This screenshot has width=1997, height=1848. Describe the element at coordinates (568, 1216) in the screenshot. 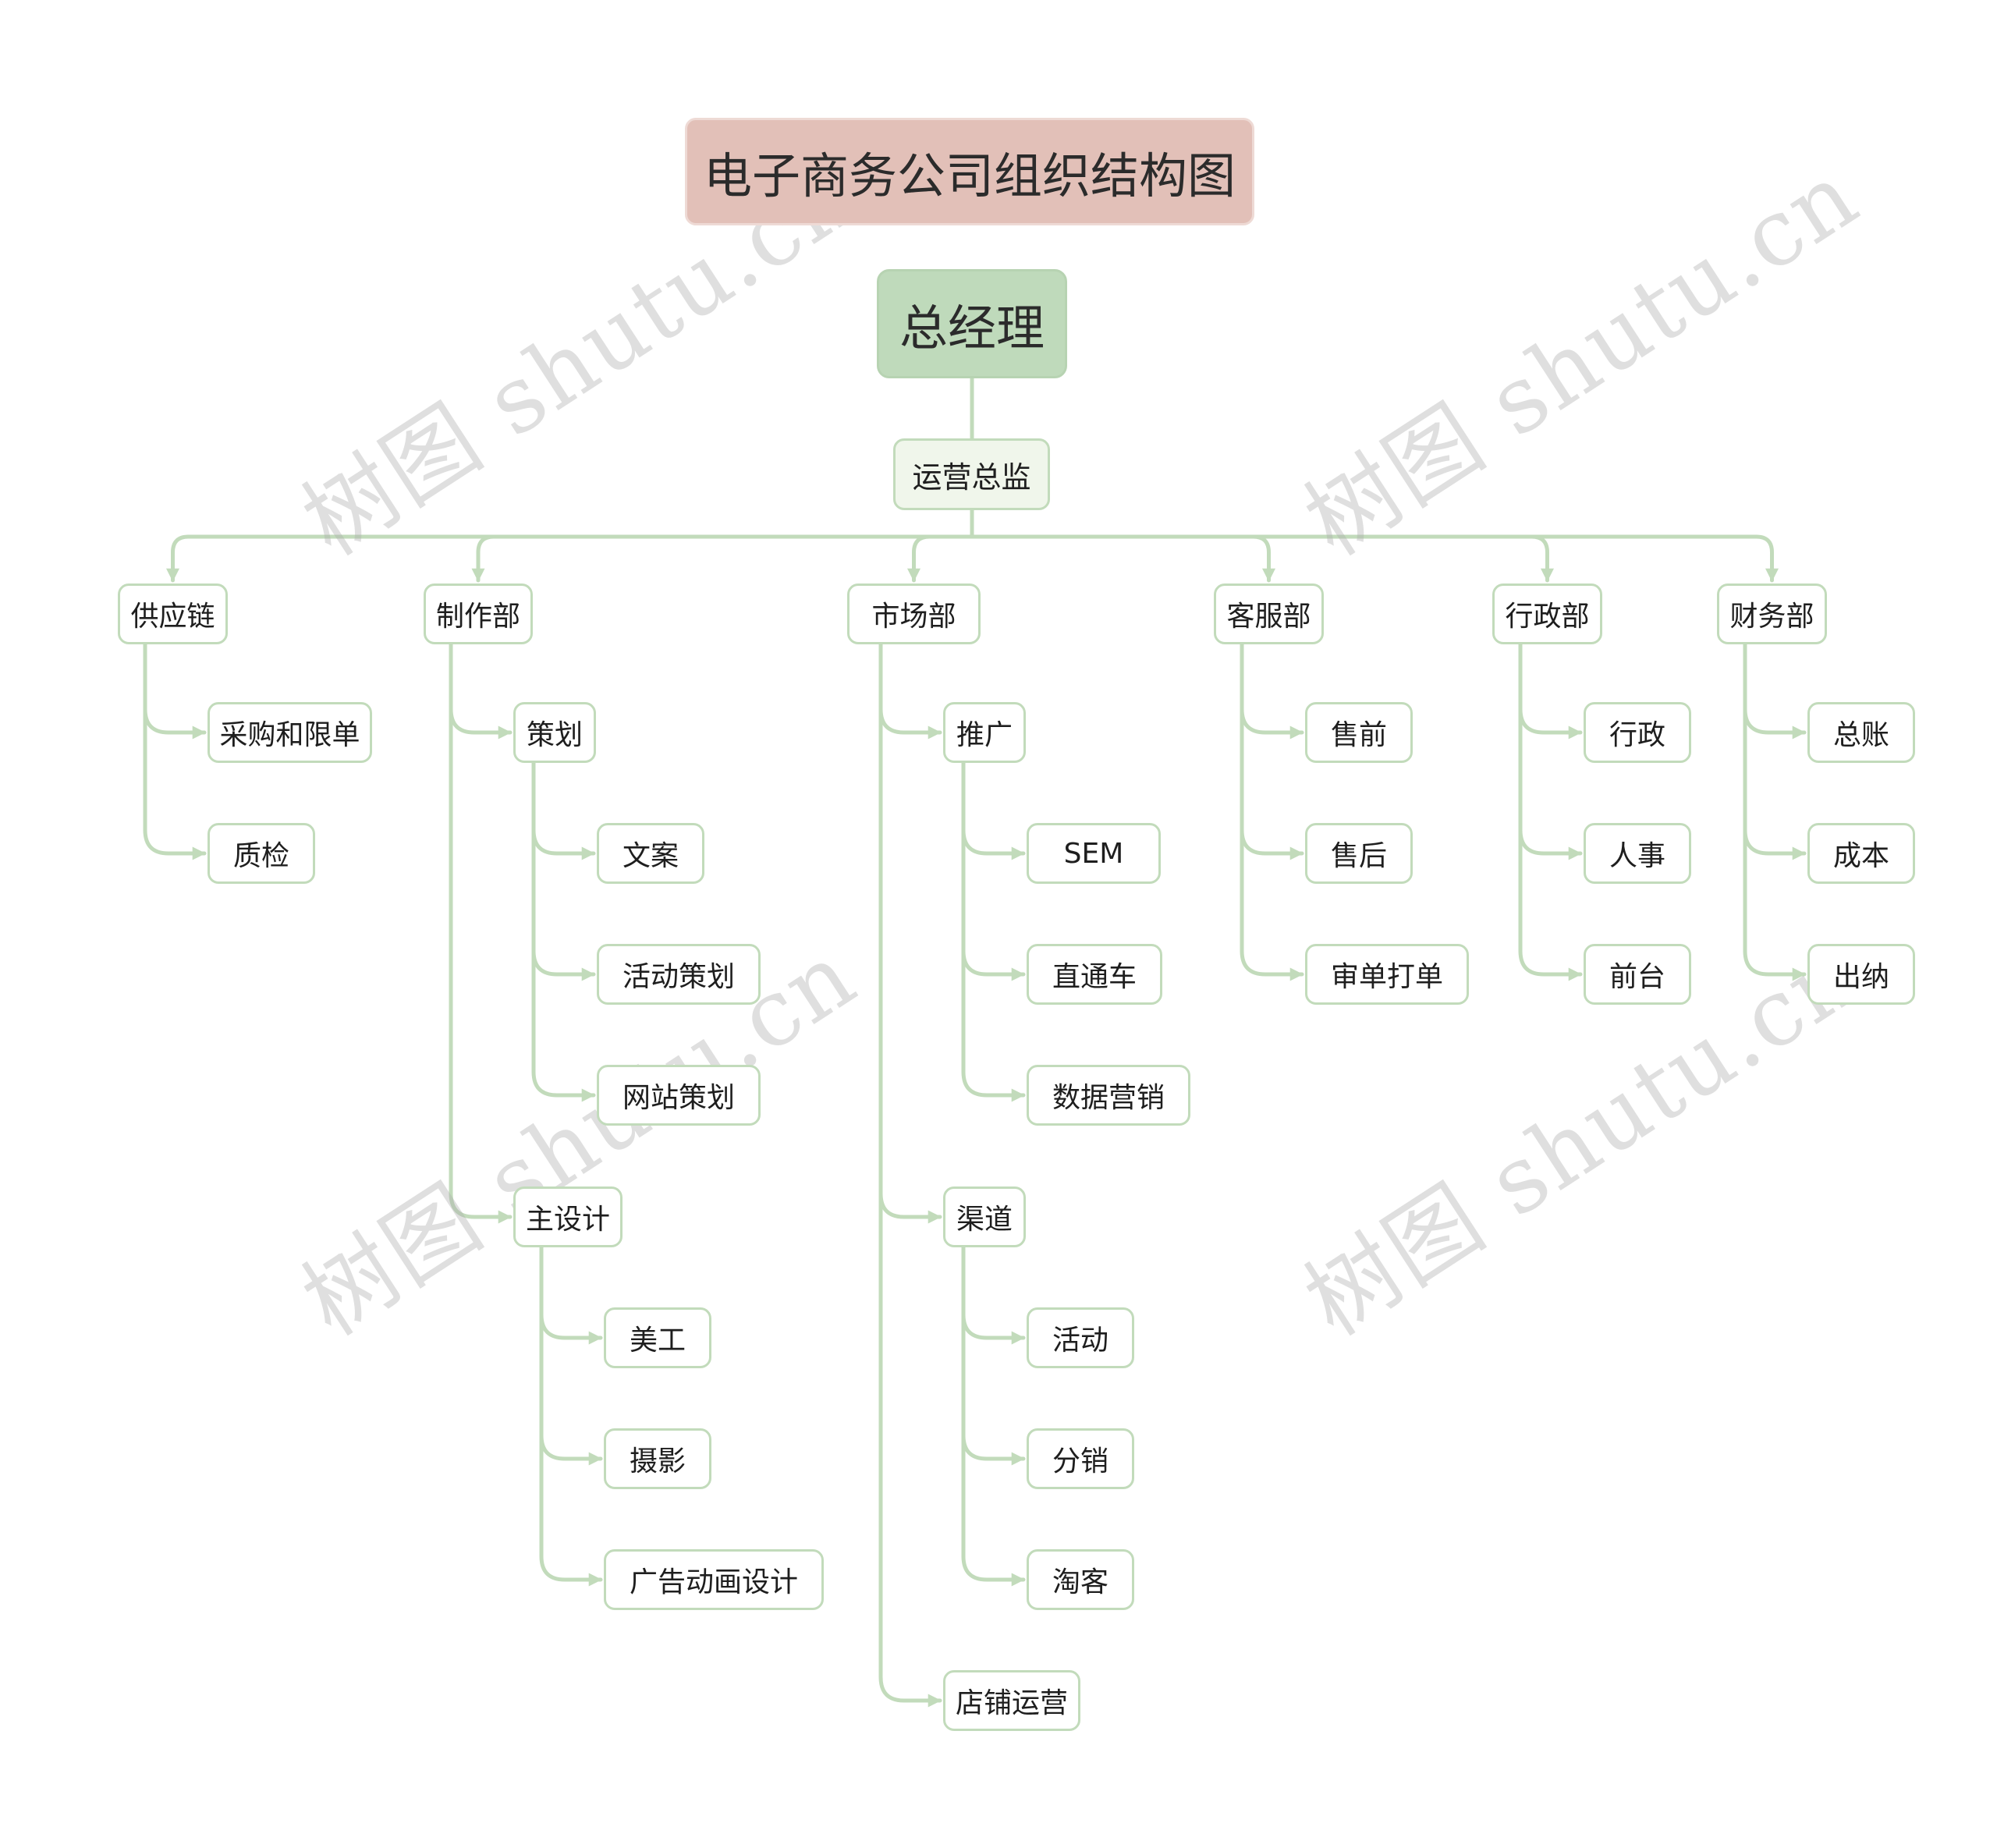

I see `group-node: 主设计` at that location.